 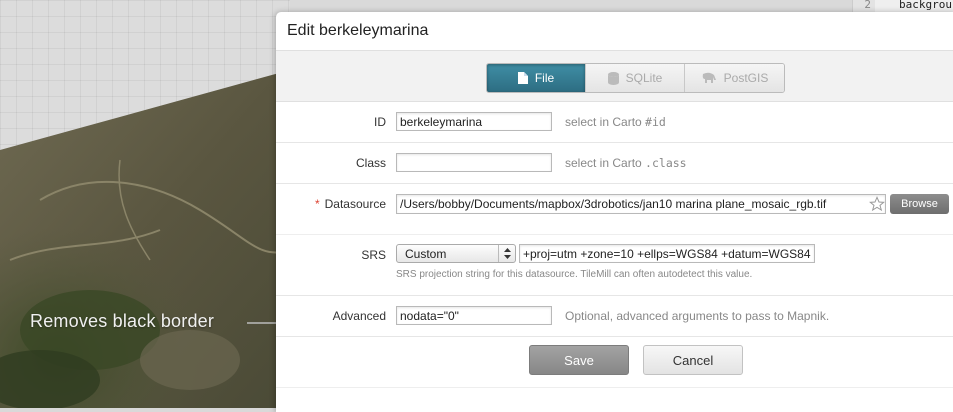 I want to click on id-hint: select in Carto #id, so click(x=615, y=122).